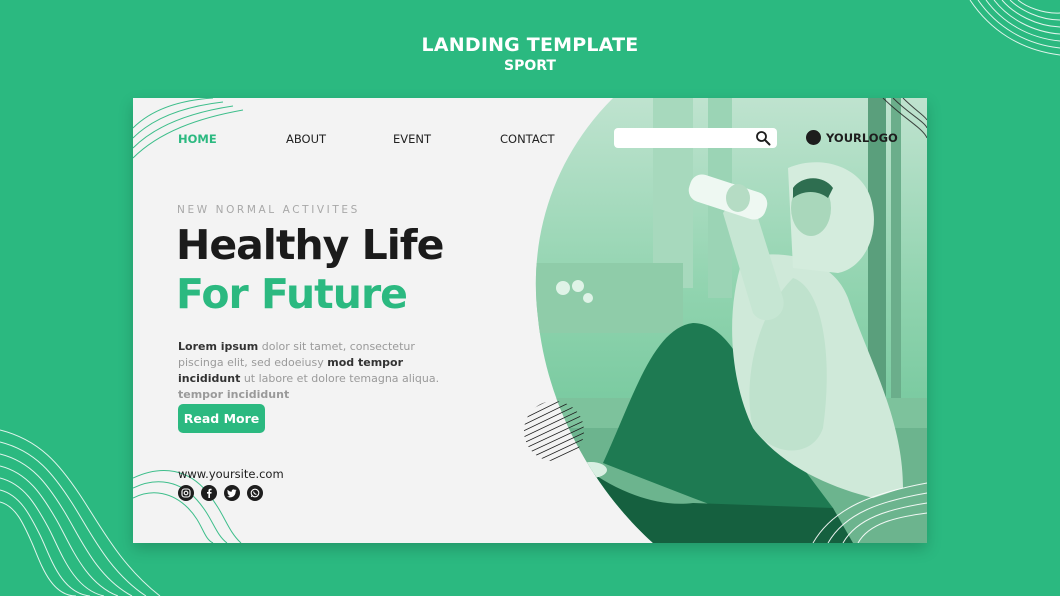 The height and width of the screenshot is (596, 1060). What do you see at coordinates (268, 210) in the screenshot?
I see `hero-eyebrow: NEW NORMAL ACTIVITES` at bounding box center [268, 210].